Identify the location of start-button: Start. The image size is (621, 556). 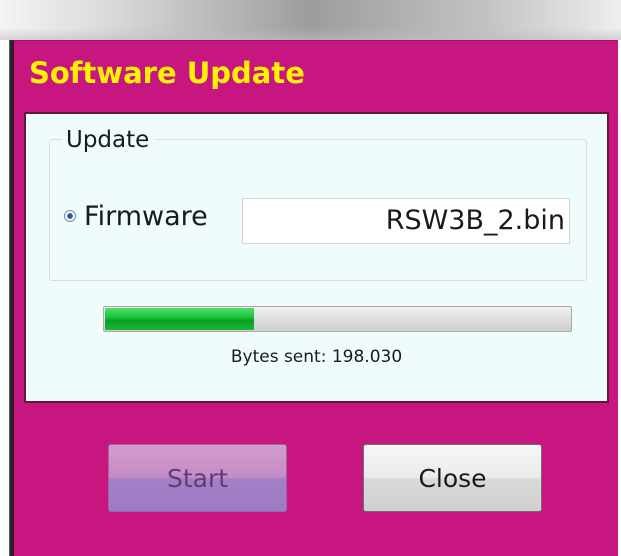
(197, 478).